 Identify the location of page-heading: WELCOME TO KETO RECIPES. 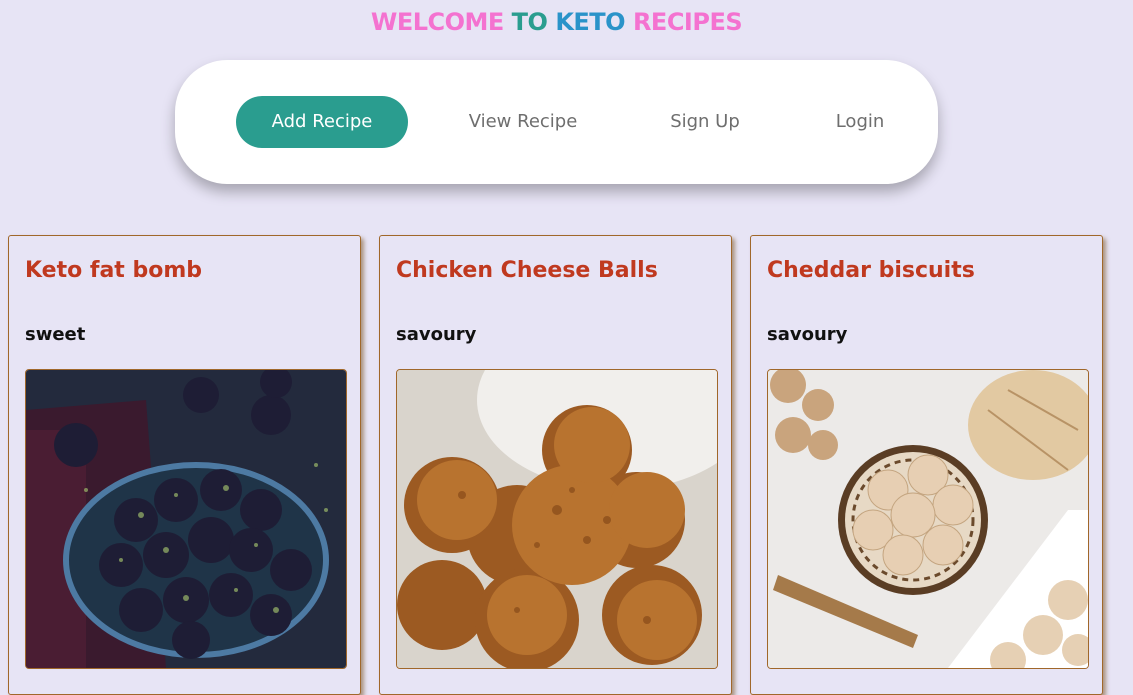
(556, 22).